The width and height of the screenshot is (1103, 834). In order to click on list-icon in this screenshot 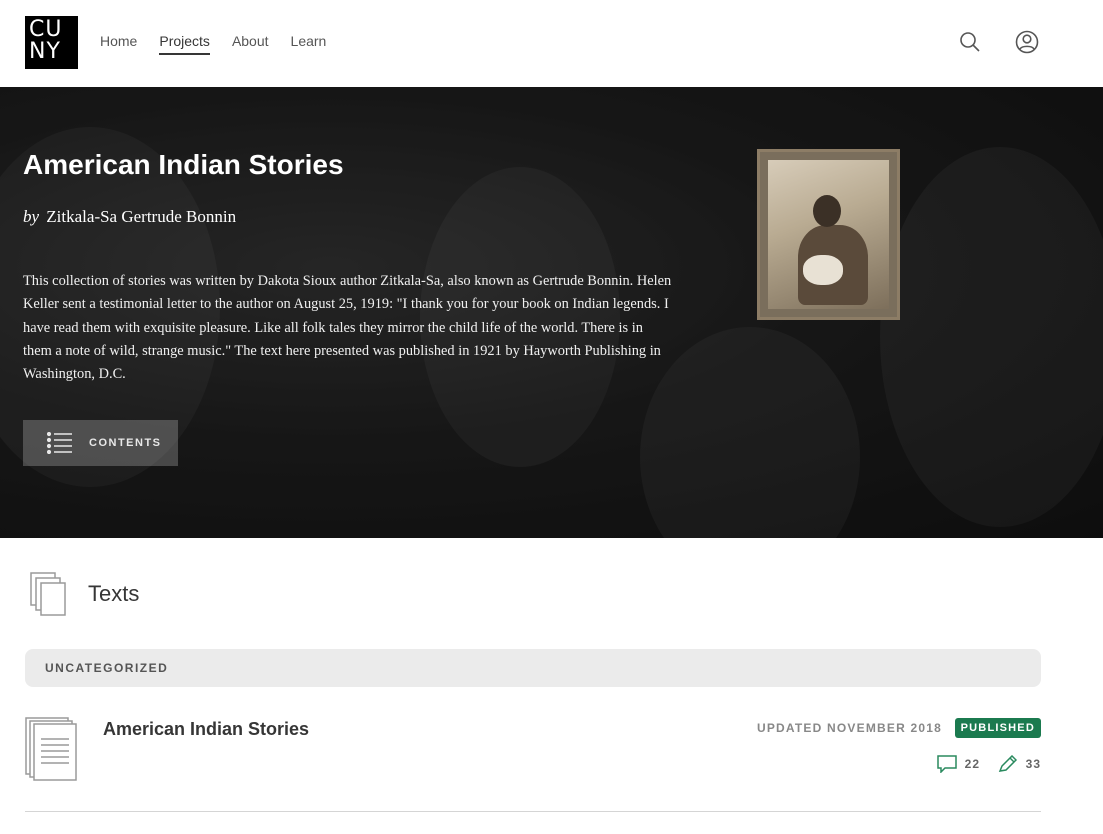, I will do `click(59, 443)`.